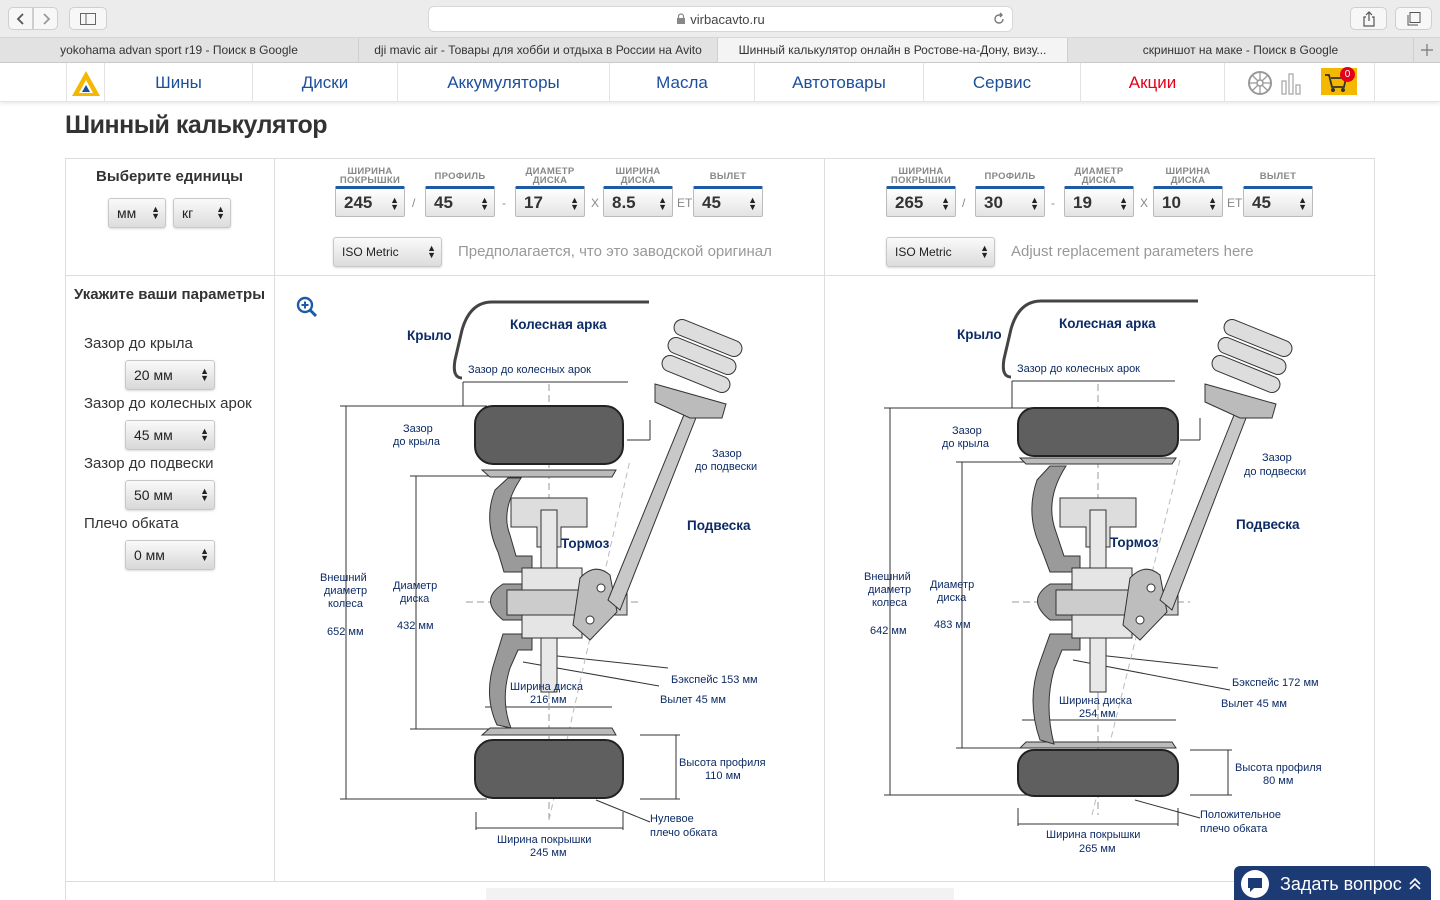 The height and width of the screenshot is (900, 1440). Describe the element at coordinates (728, 201) in the screenshot. I see `left-offset-select: 45 ▲ ▼` at that location.